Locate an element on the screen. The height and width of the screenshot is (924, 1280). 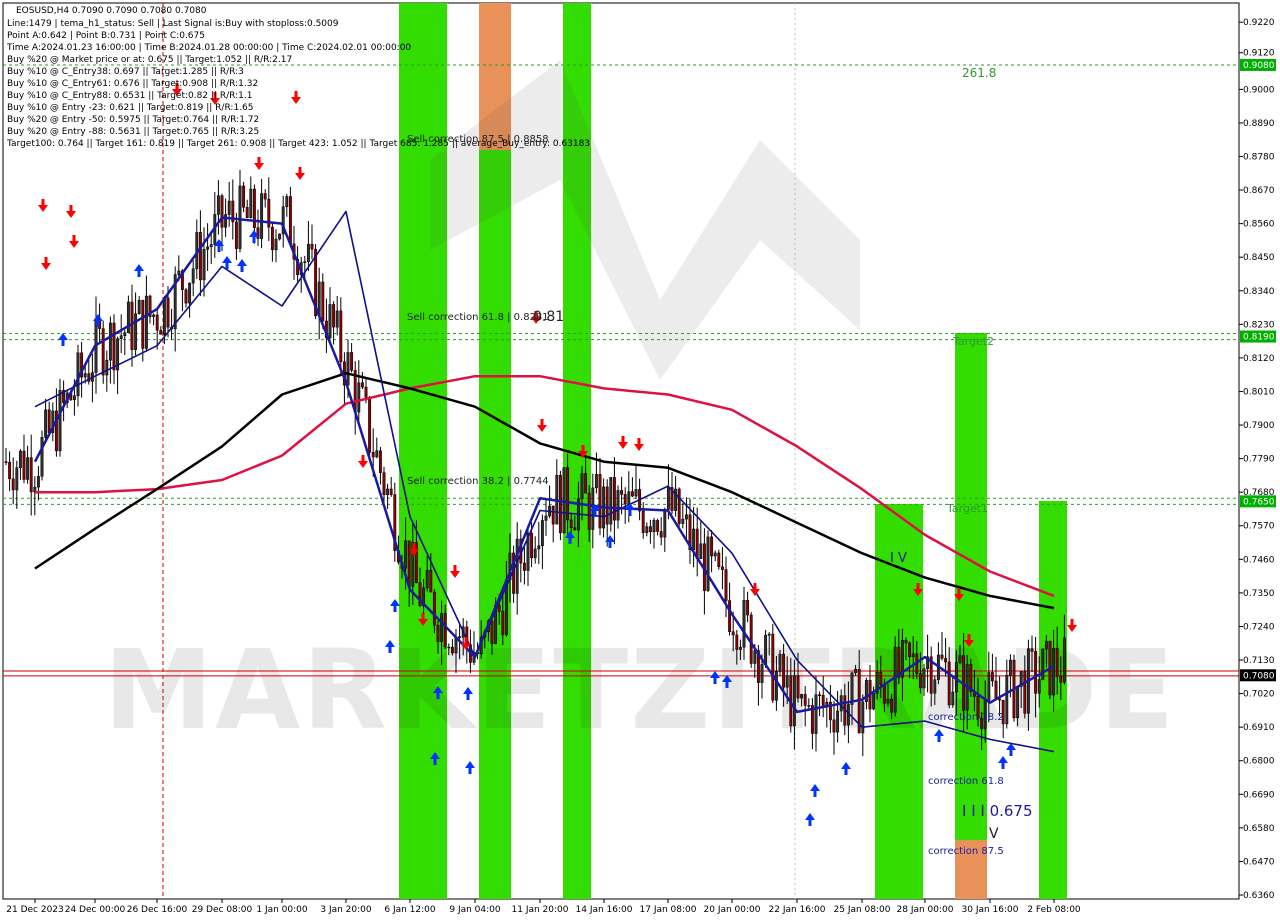
y-tick-label: 0.8230 is located at coordinates (1259, 325).